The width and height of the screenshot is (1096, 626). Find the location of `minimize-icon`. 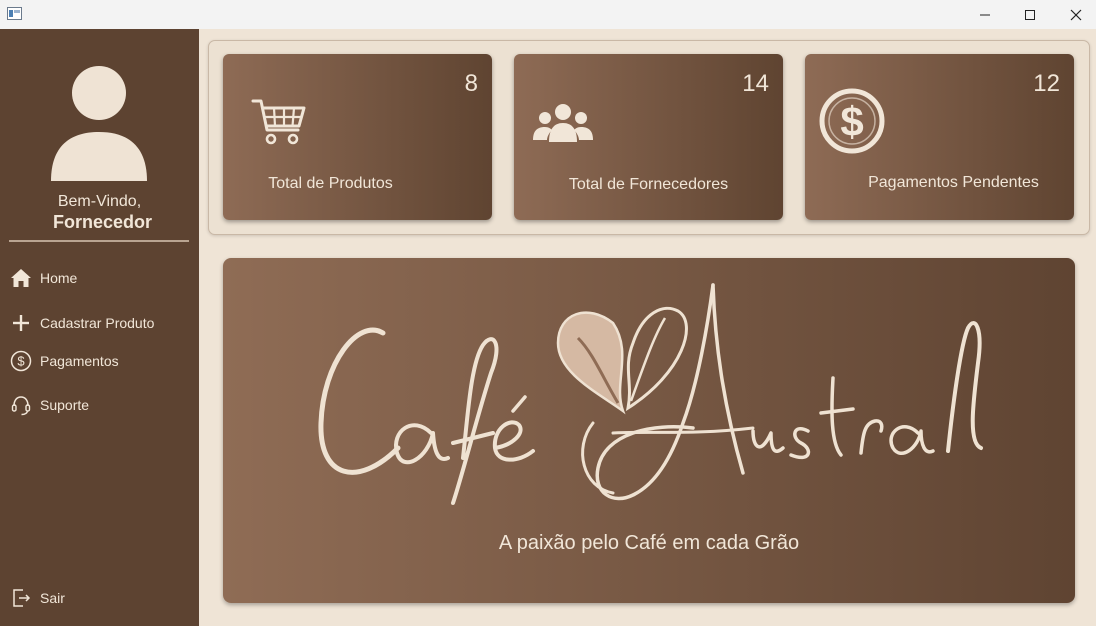

minimize-icon is located at coordinates (985, 14).